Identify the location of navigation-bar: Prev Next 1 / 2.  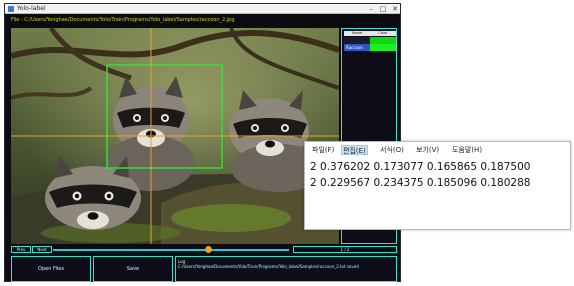
(204, 250).